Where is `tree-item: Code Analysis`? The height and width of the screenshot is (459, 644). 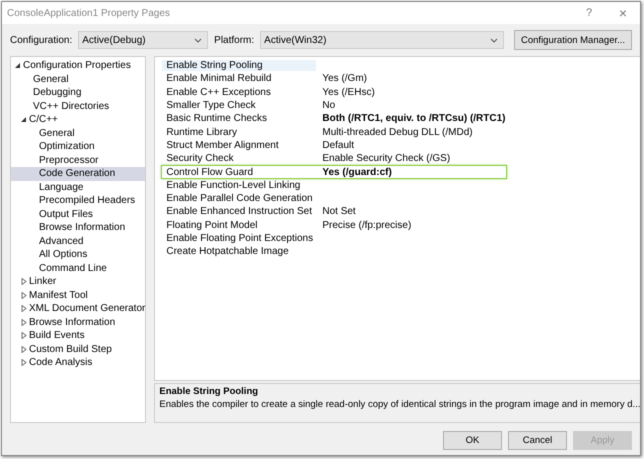
tree-item: Code Analysis is located at coordinates (78, 363).